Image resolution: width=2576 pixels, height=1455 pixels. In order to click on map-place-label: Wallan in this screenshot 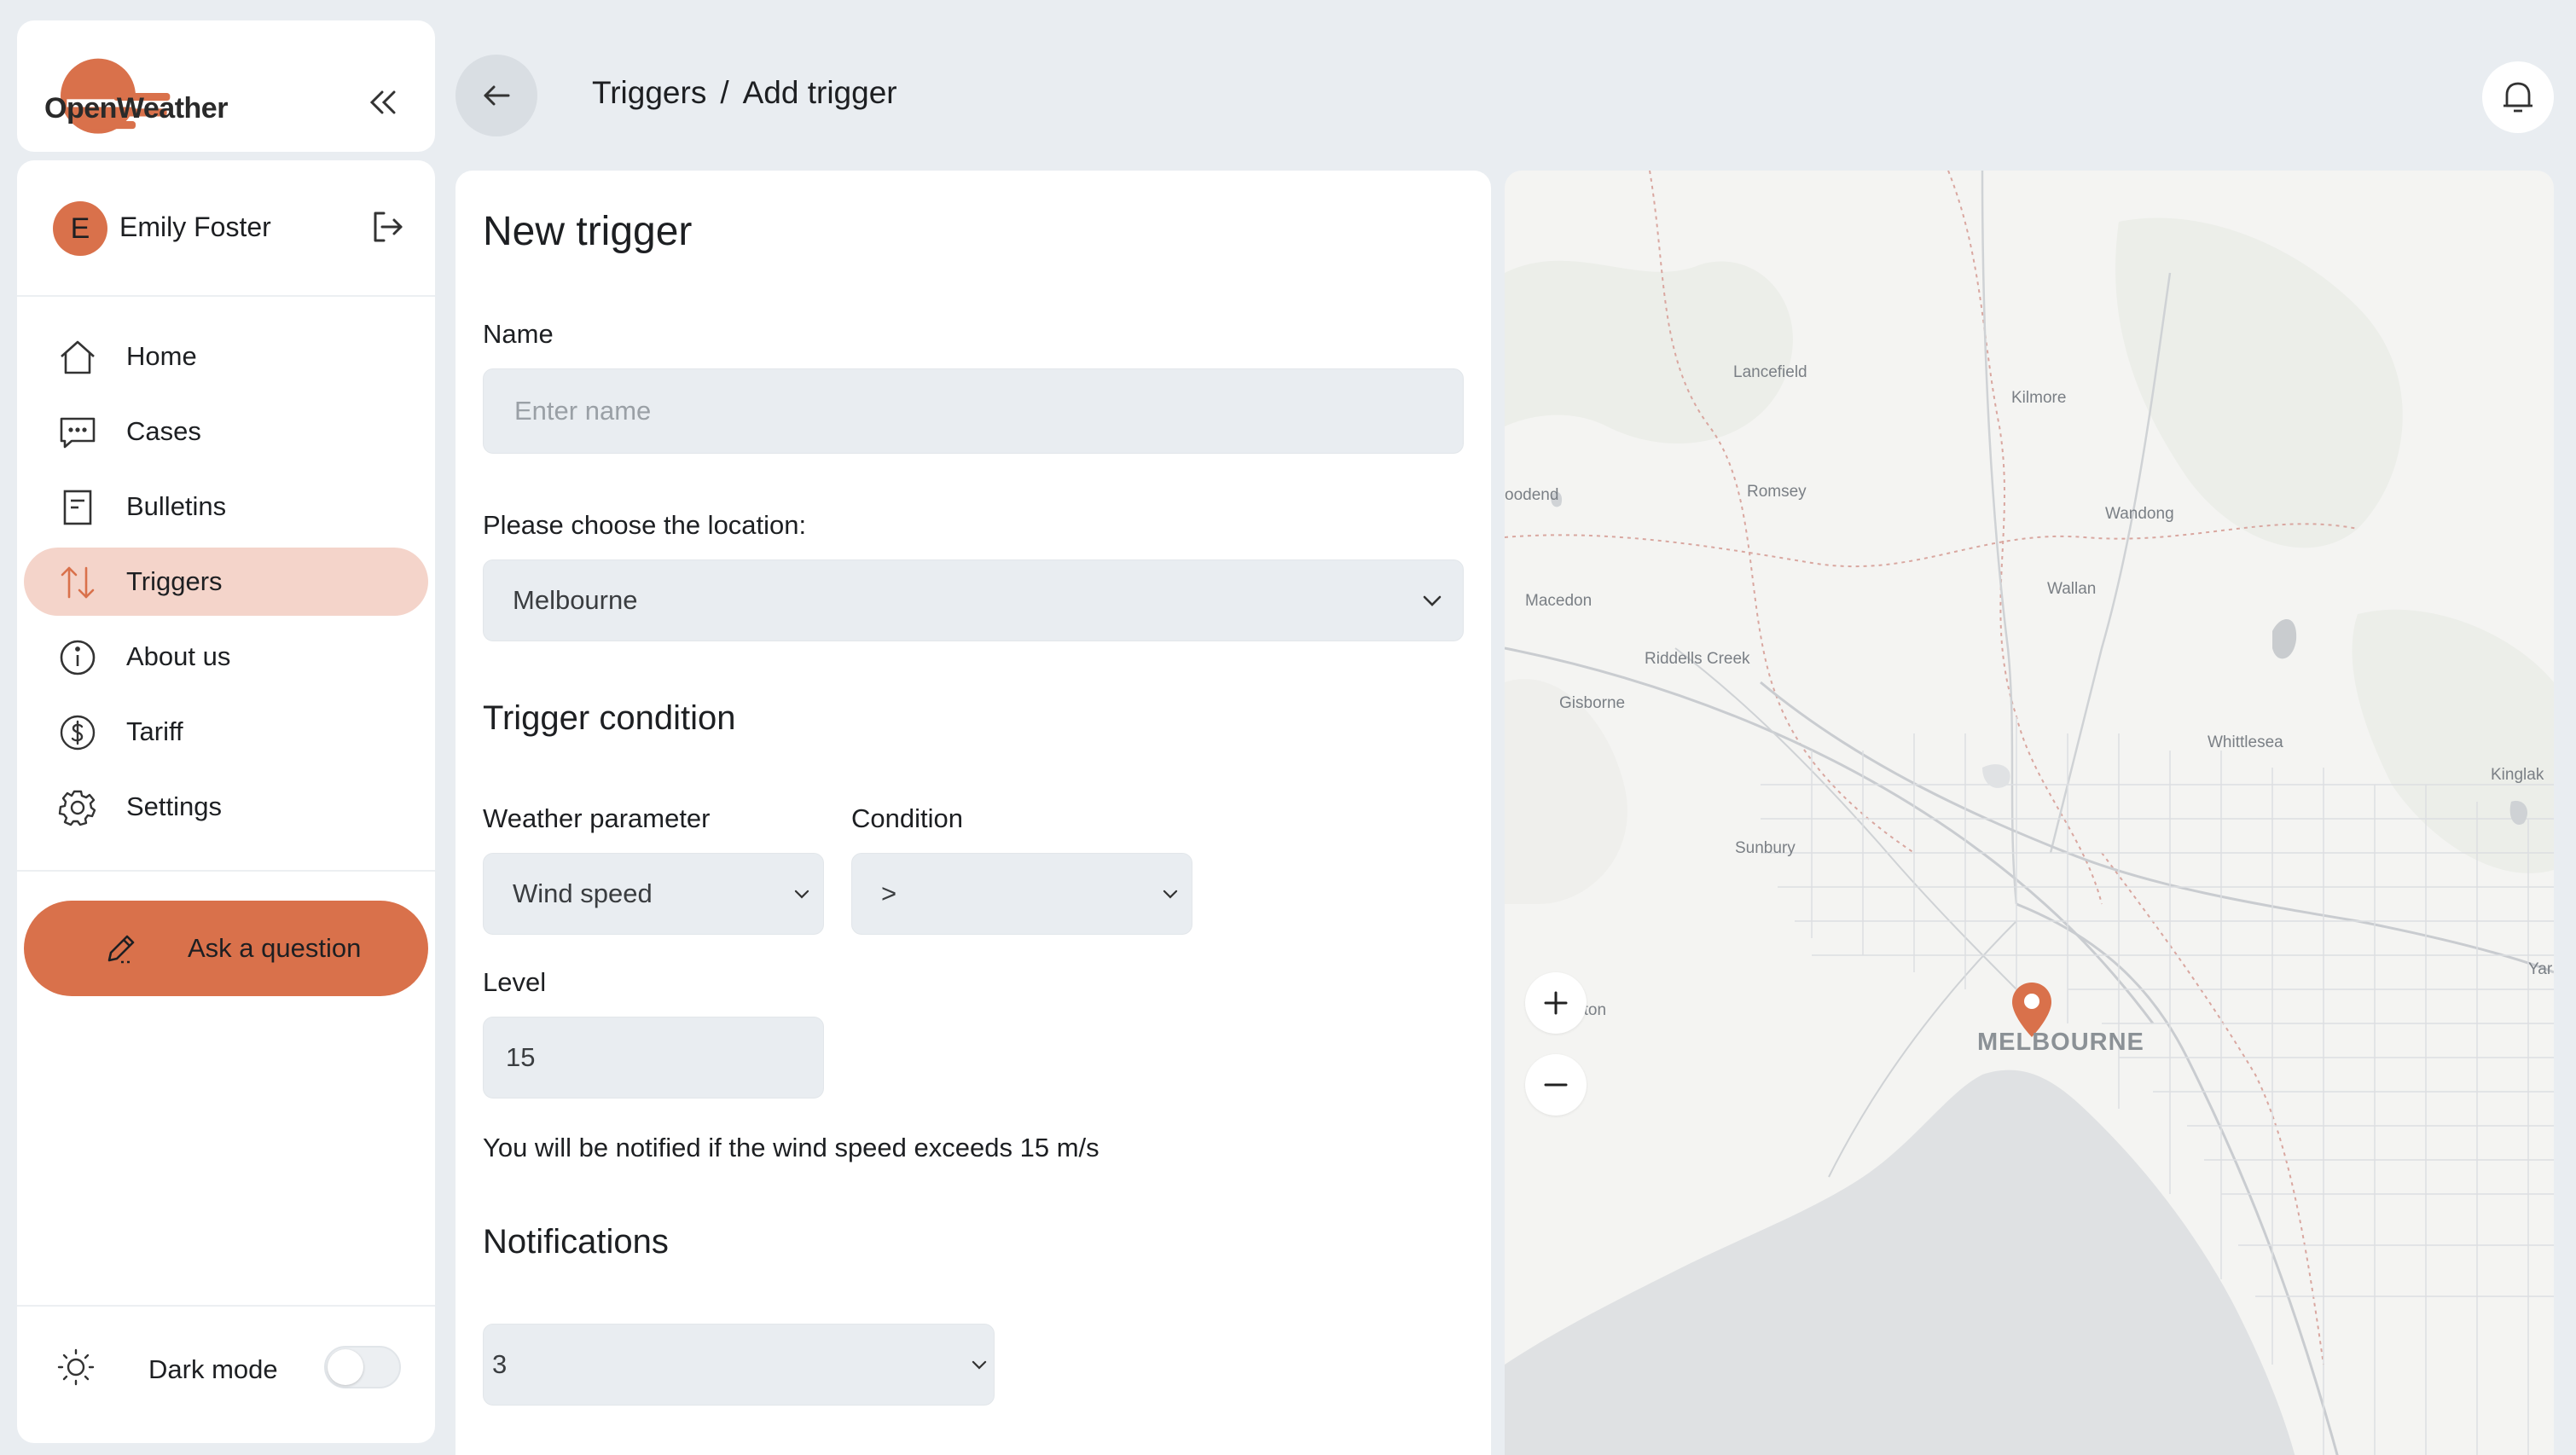, I will do `click(2072, 589)`.